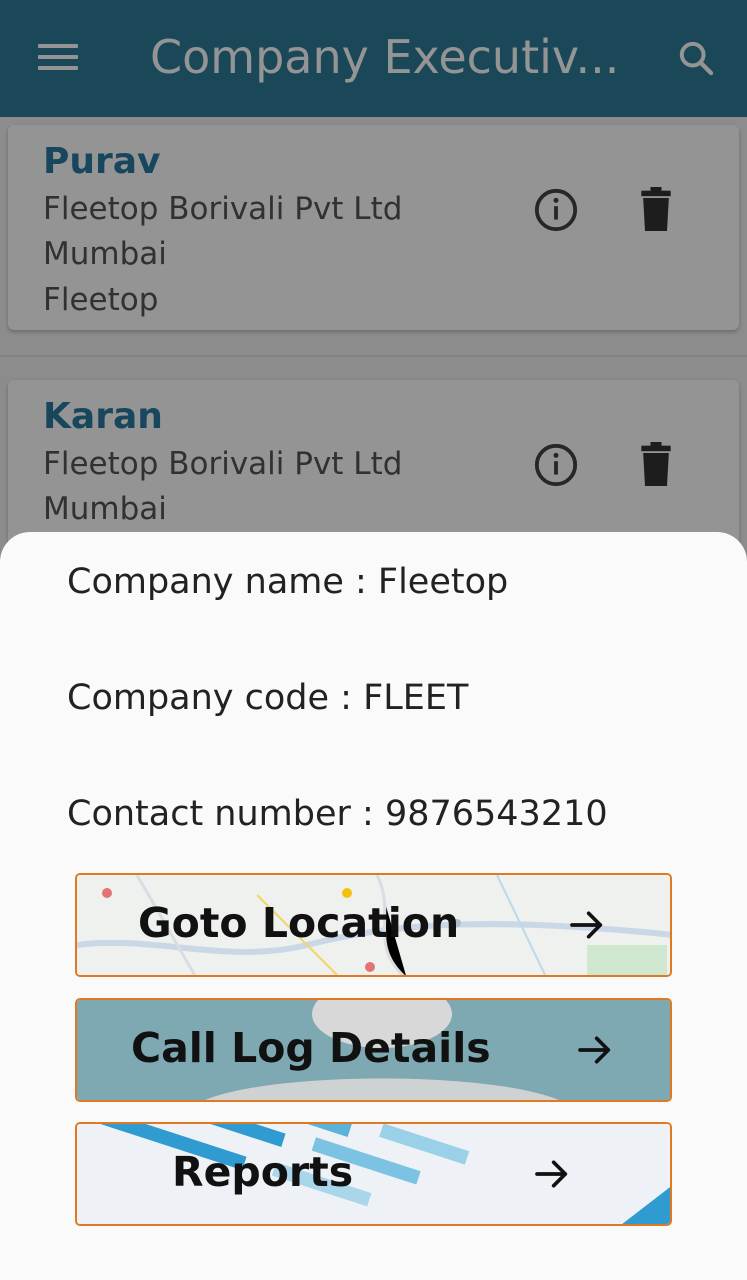 This screenshot has height=1280, width=747. I want to click on company-code: Company code : FLEET, so click(268, 698).